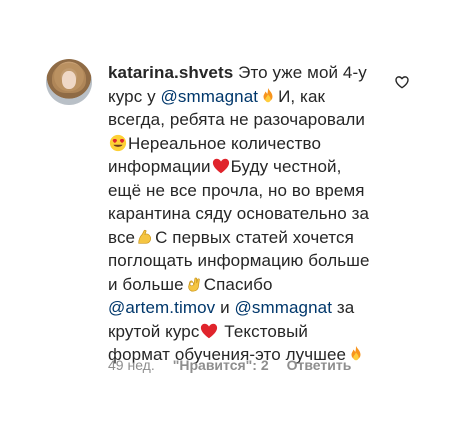  What do you see at coordinates (300, 72) in the screenshot?
I see `comment-text-segment: Это уже мой 4-у` at bounding box center [300, 72].